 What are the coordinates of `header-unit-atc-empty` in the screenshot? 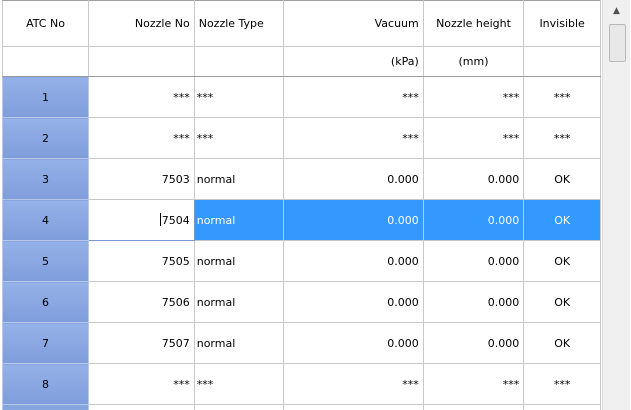 It's located at (46, 61).